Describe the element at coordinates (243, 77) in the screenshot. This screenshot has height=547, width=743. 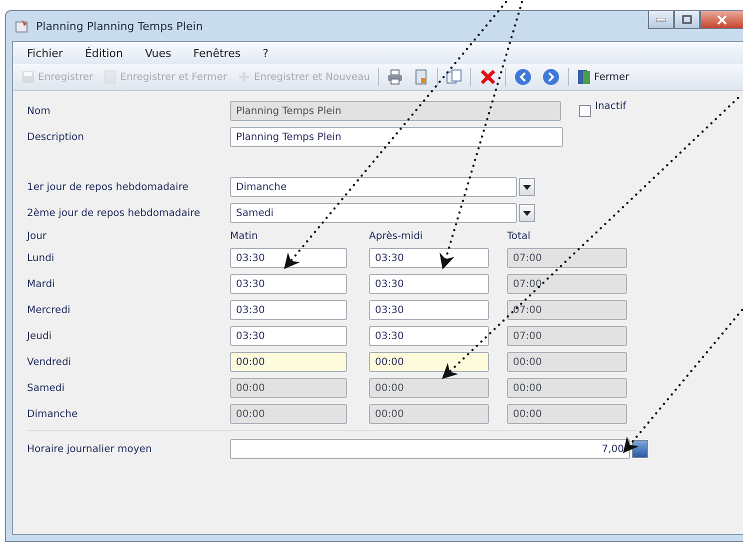
I see `plus-icon` at that location.